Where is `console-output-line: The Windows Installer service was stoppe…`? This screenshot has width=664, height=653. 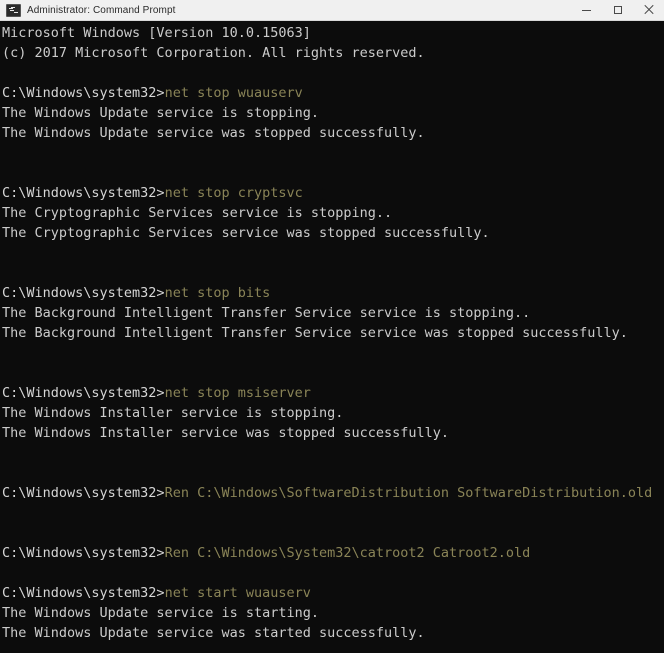
console-output-line: The Windows Installer service was stoppe… is located at coordinates (333, 433).